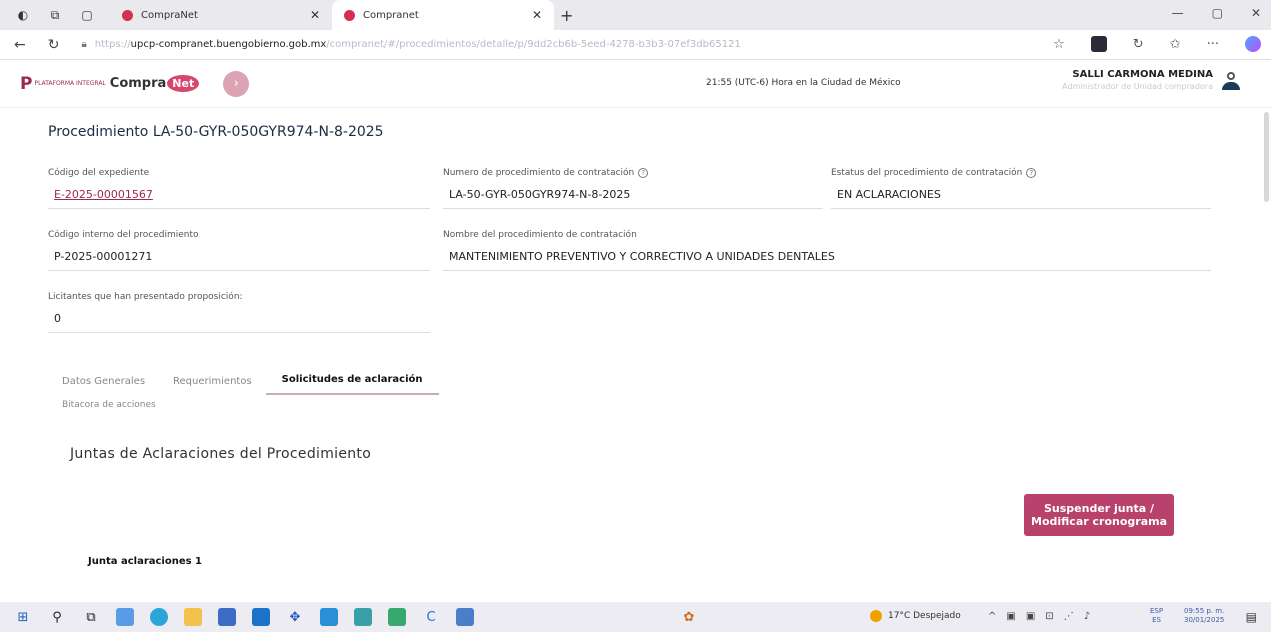 The width and height of the screenshot is (1271, 632). I want to click on maximize-icon: ▢, so click(1217, 13).